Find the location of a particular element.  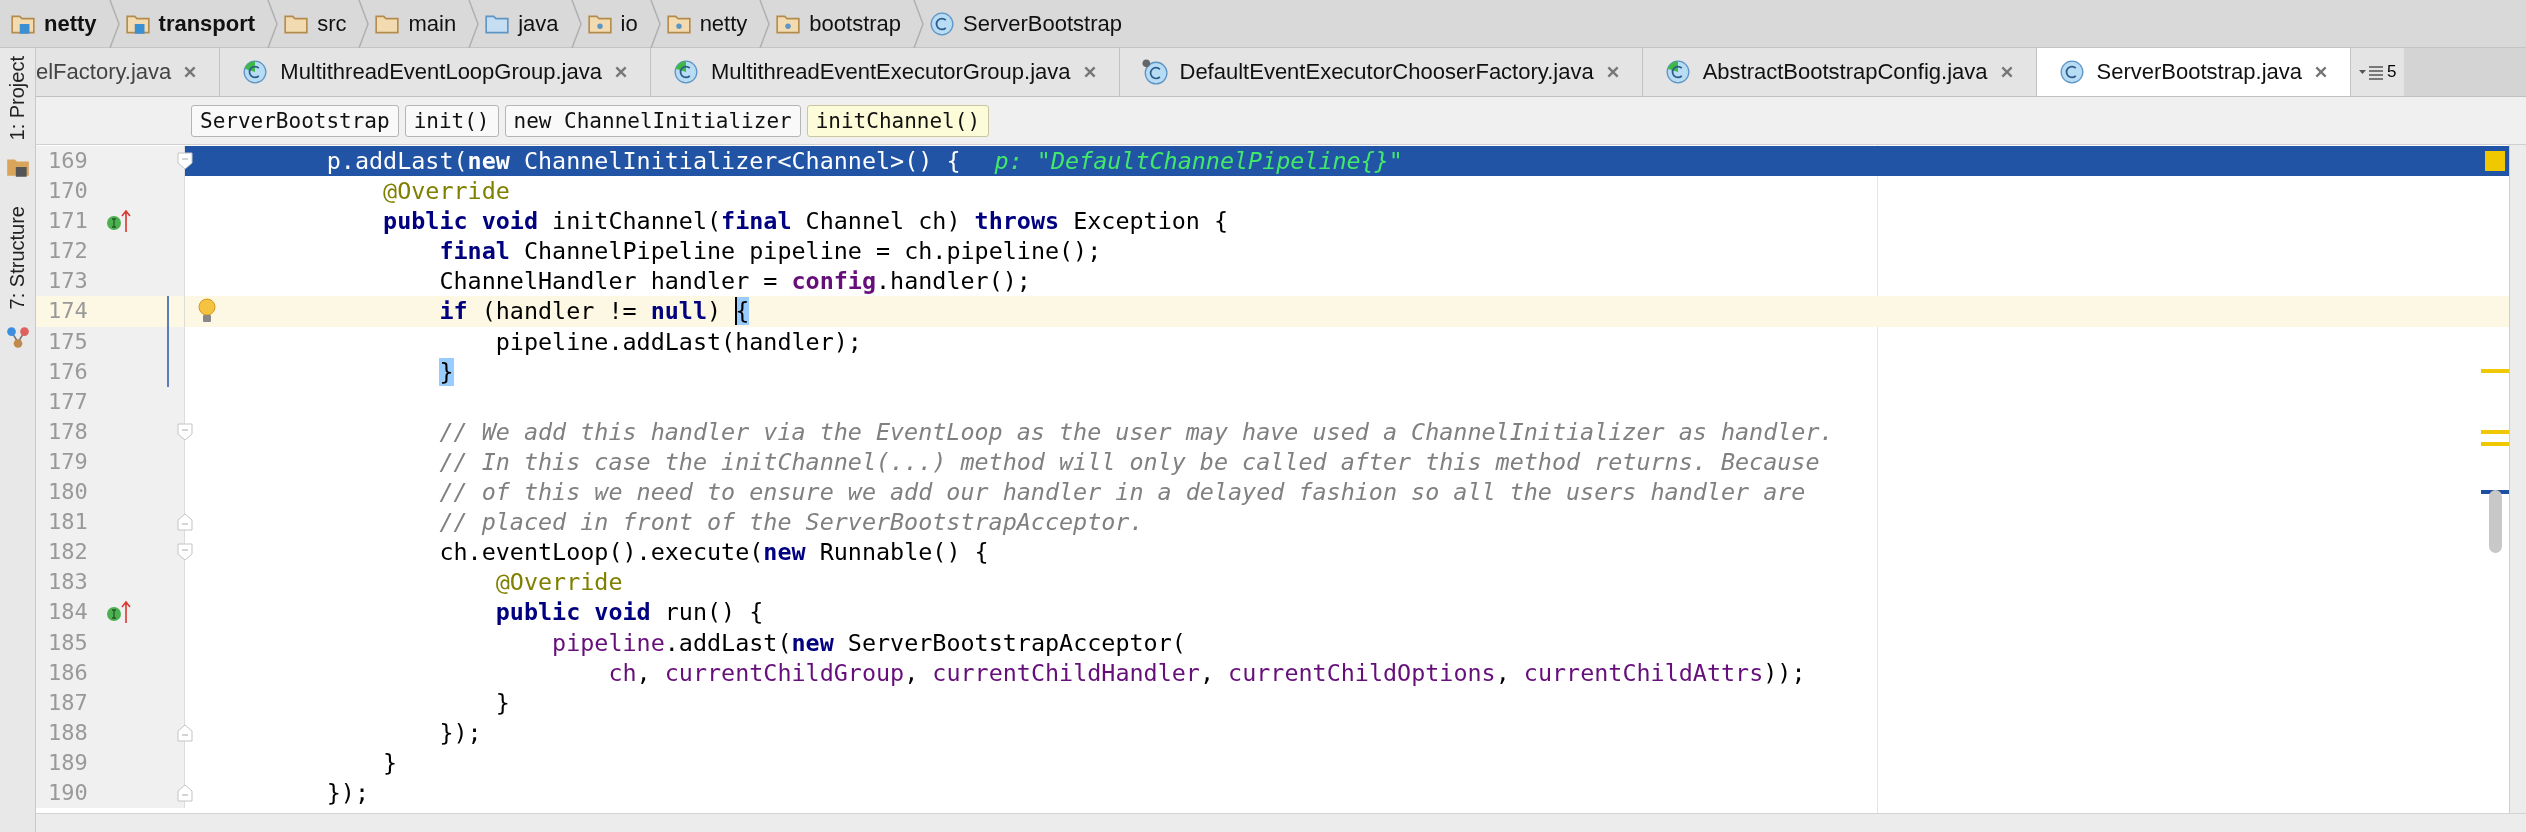

horizontal-scrollbar is located at coordinates (1281, 822).